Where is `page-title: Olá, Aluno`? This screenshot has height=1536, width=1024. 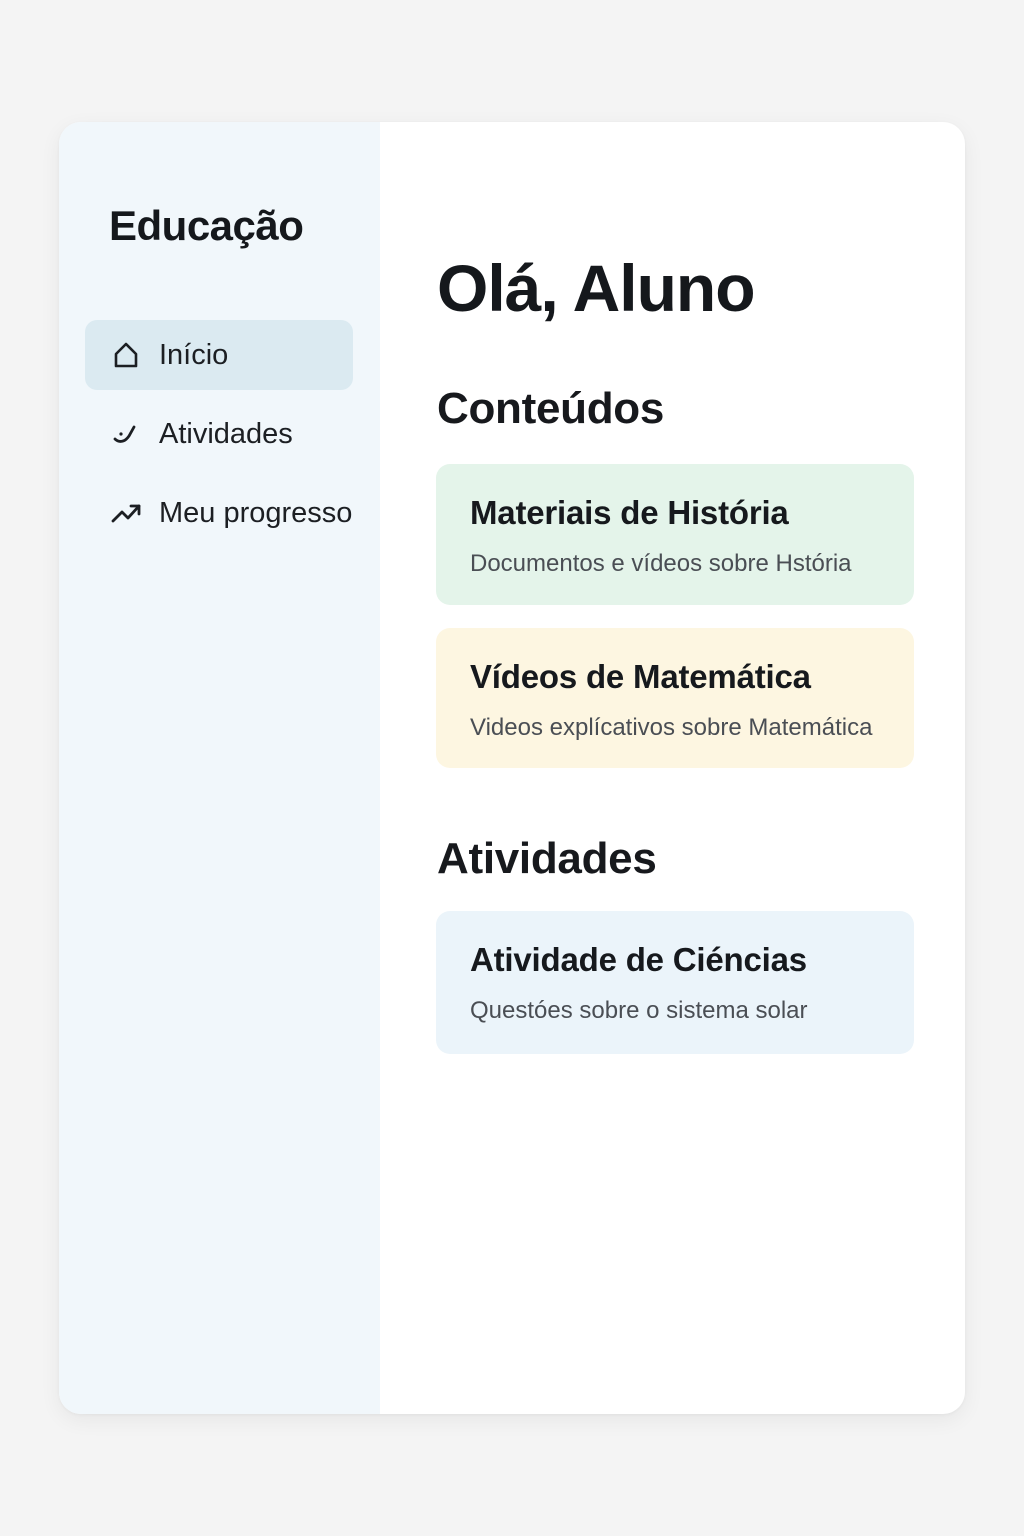
page-title: Olá, Aluno is located at coordinates (596, 288).